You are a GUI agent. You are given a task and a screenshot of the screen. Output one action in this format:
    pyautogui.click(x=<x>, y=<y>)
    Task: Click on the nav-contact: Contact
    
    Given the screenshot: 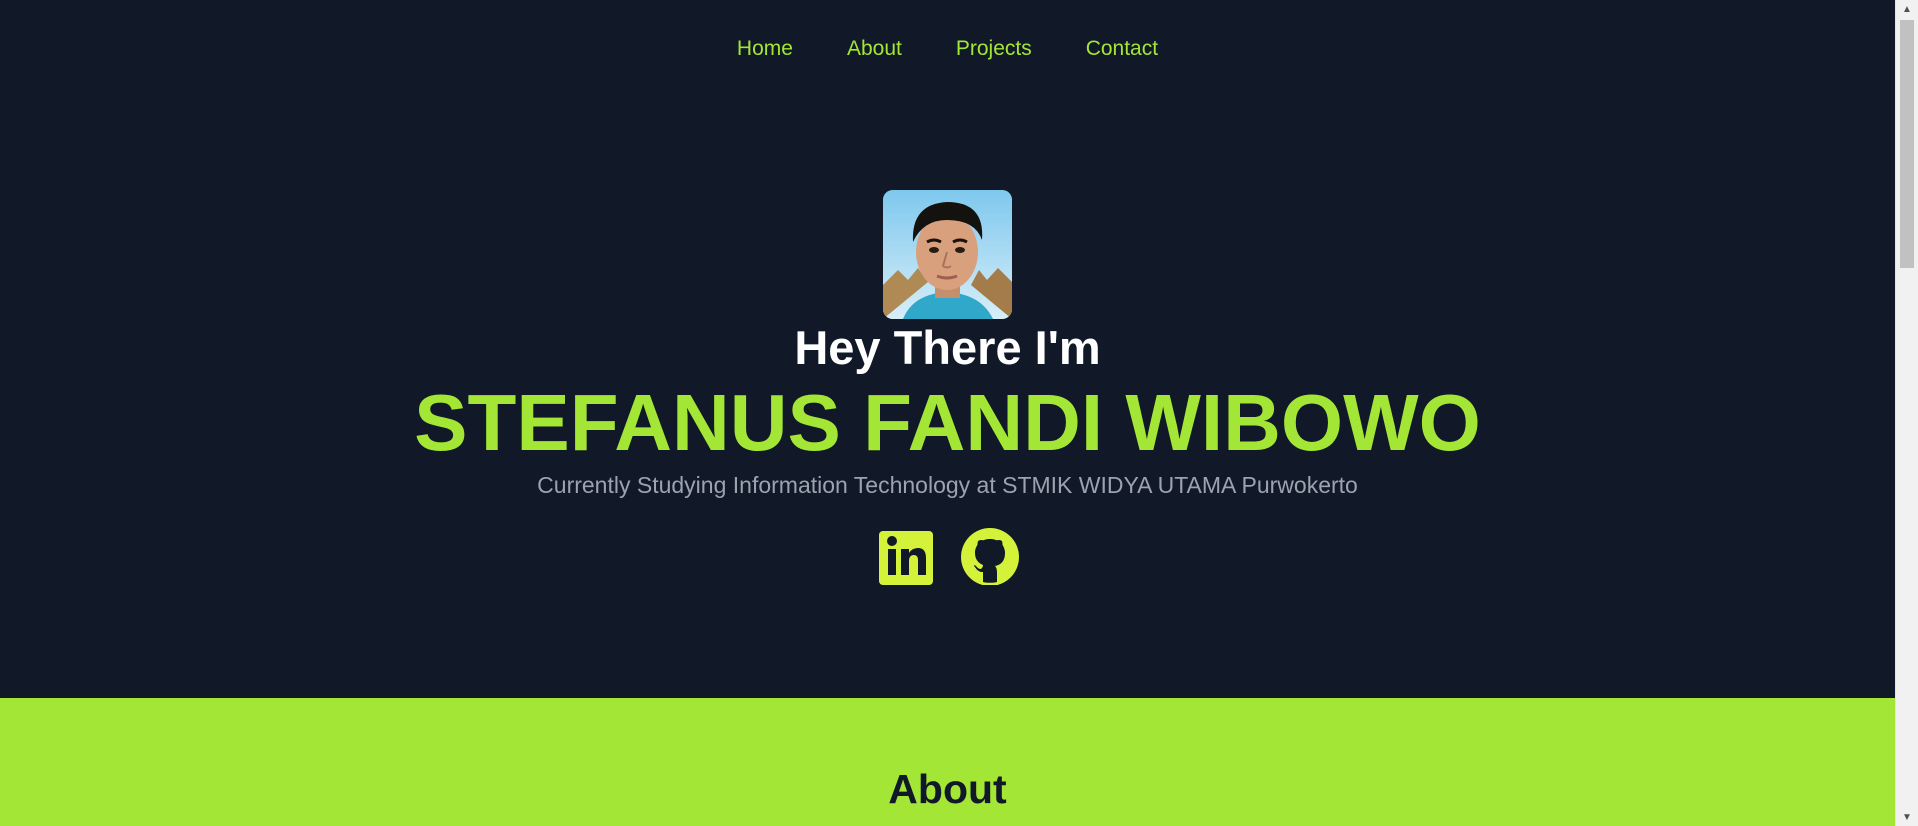 What is the action you would take?
    pyautogui.click(x=1122, y=49)
    